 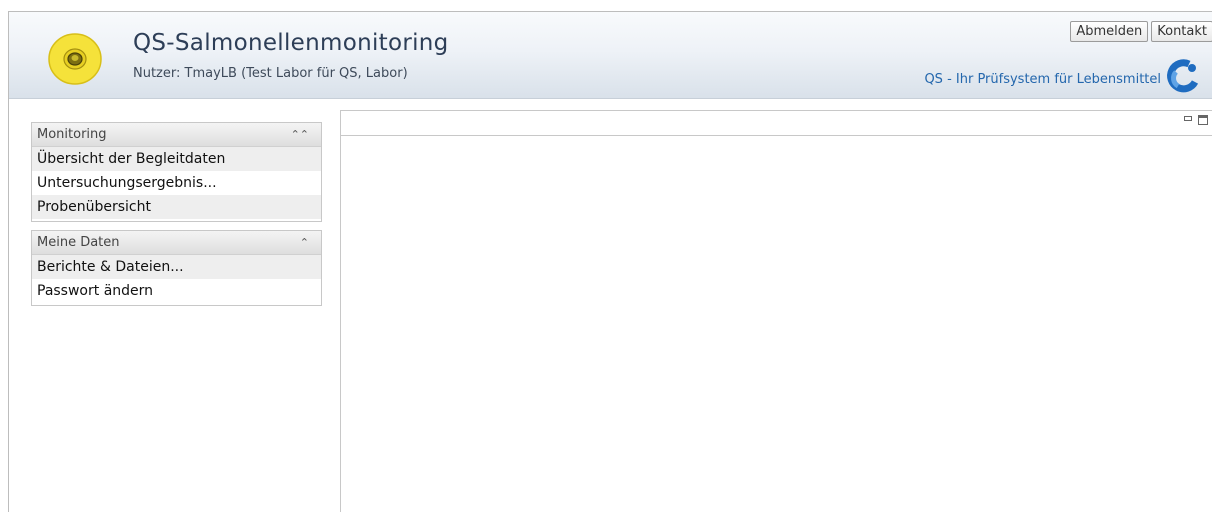 I want to click on content-toolbar, so click(x=776, y=123).